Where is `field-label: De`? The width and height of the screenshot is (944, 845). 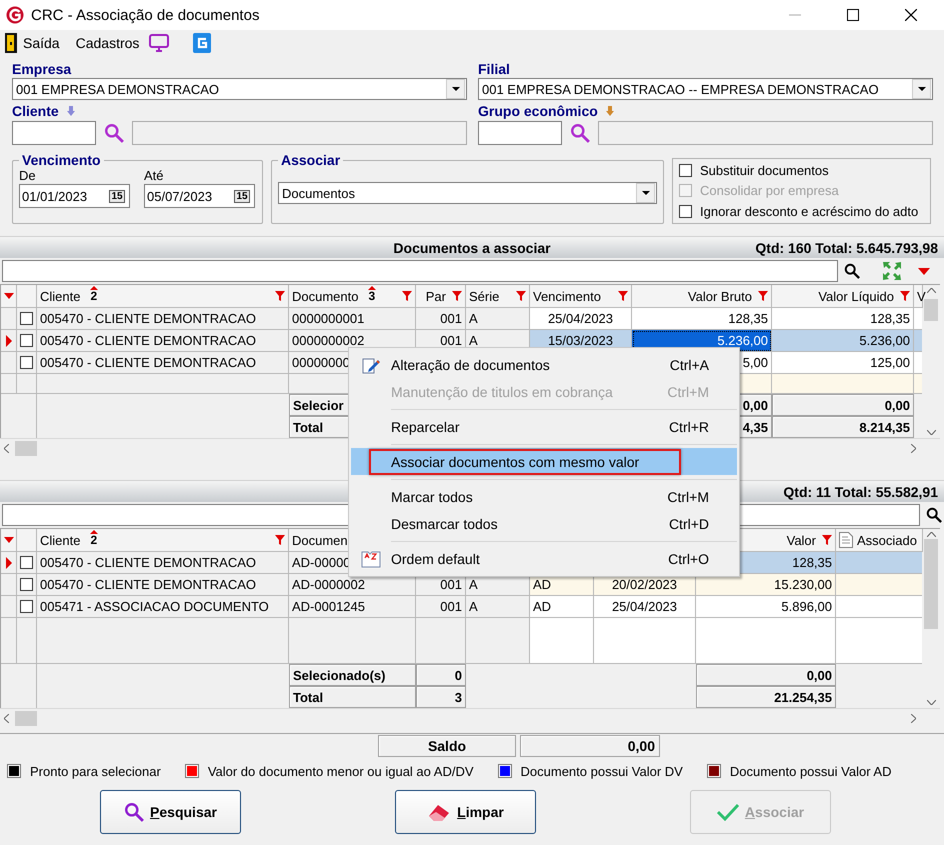
field-label: De is located at coordinates (28, 175).